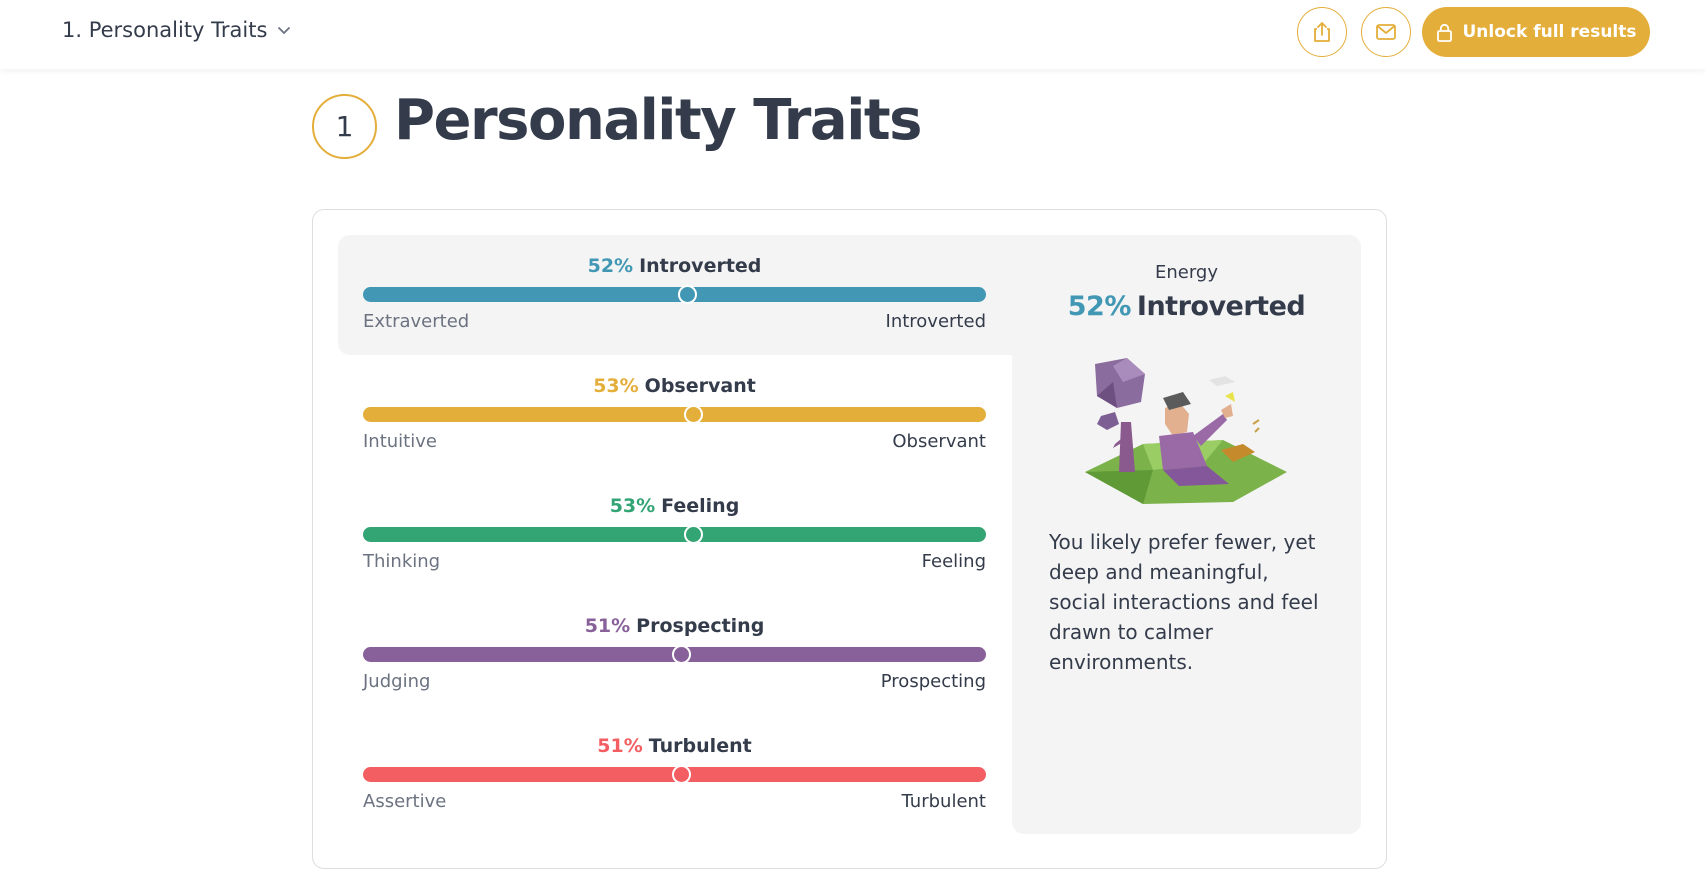  What do you see at coordinates (400, 441) in the screenshot?
I see `trait-left-label: Intuitive` at bounding box center [400, 441].